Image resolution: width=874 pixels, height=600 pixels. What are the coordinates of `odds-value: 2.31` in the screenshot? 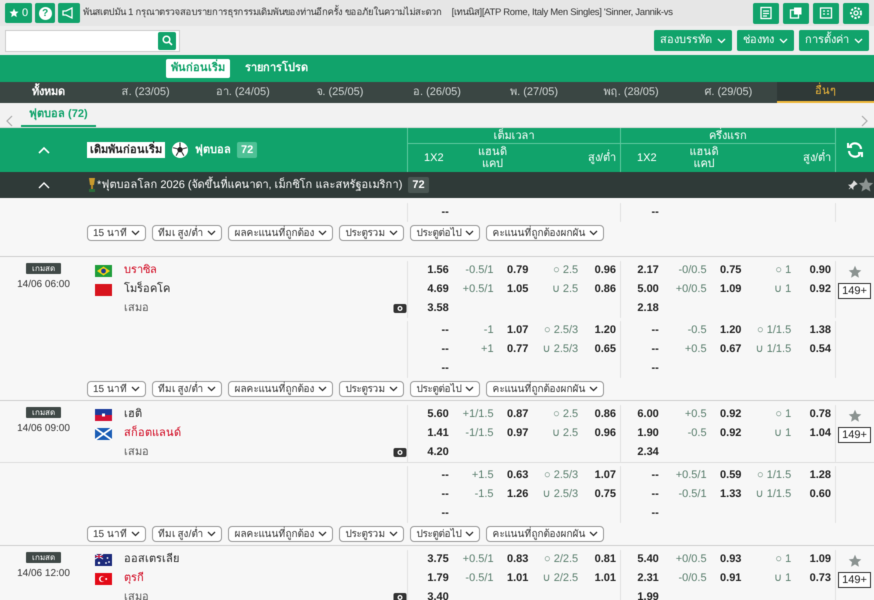 It's located at (648, 578).